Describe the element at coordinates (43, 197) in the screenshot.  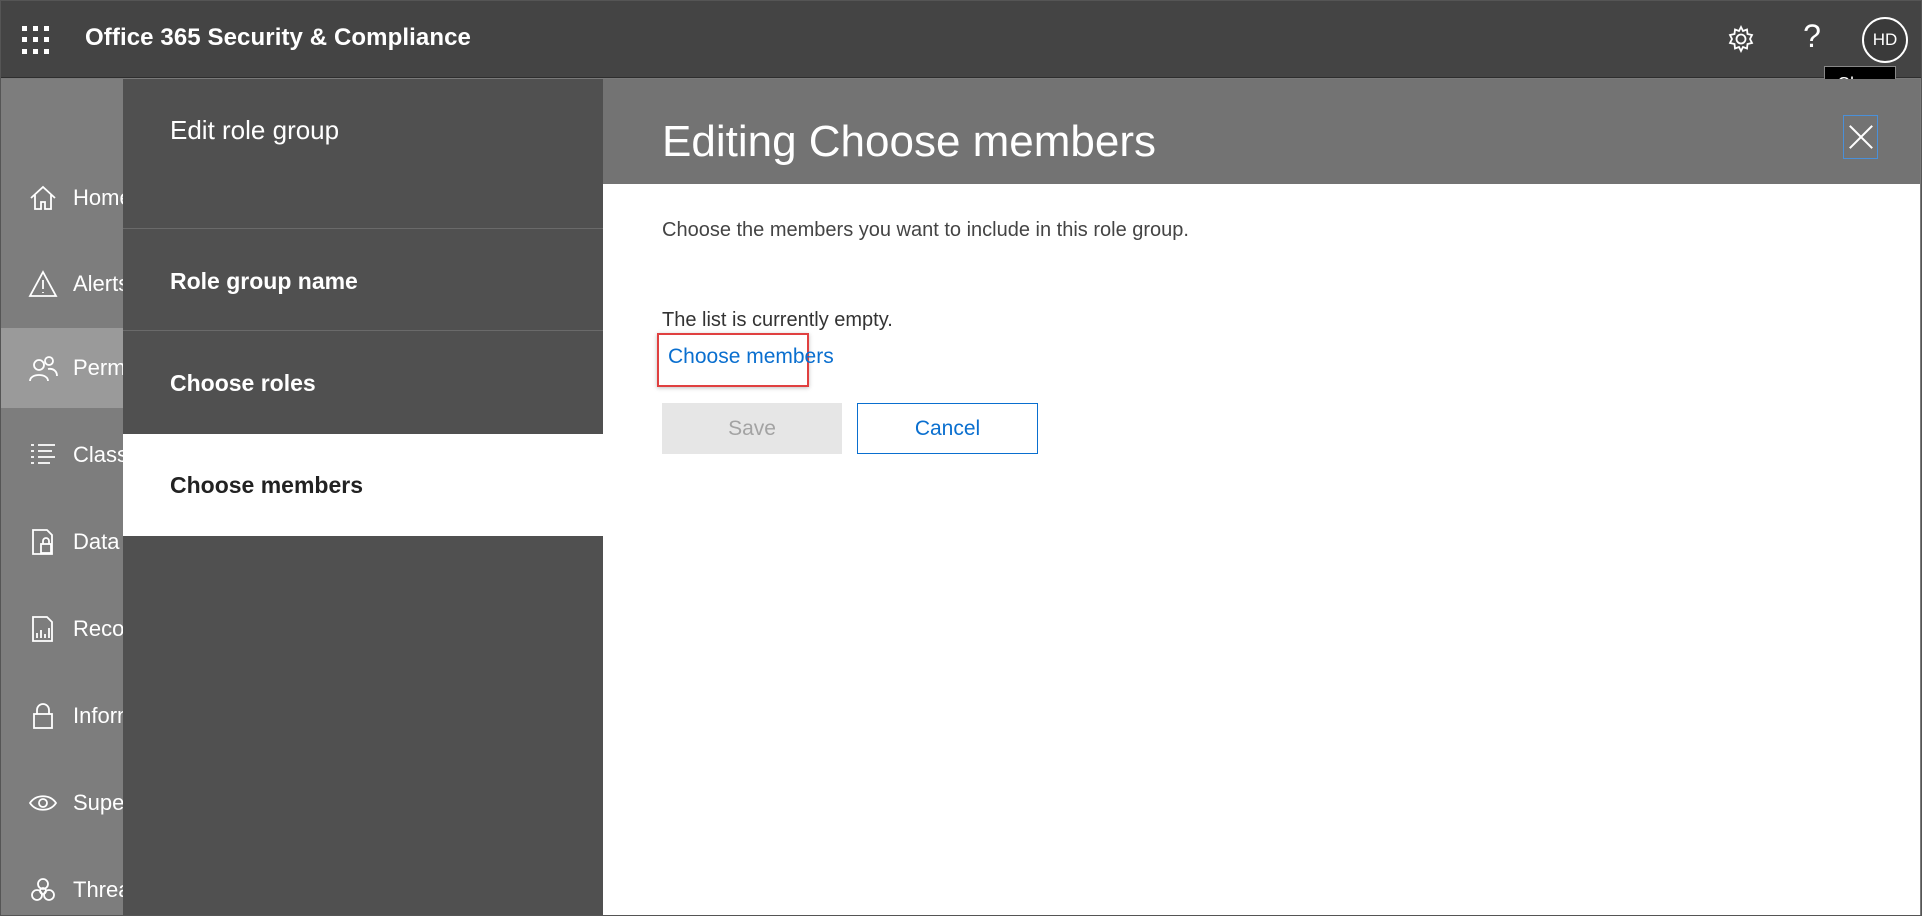
I see `home-icon` at that location.